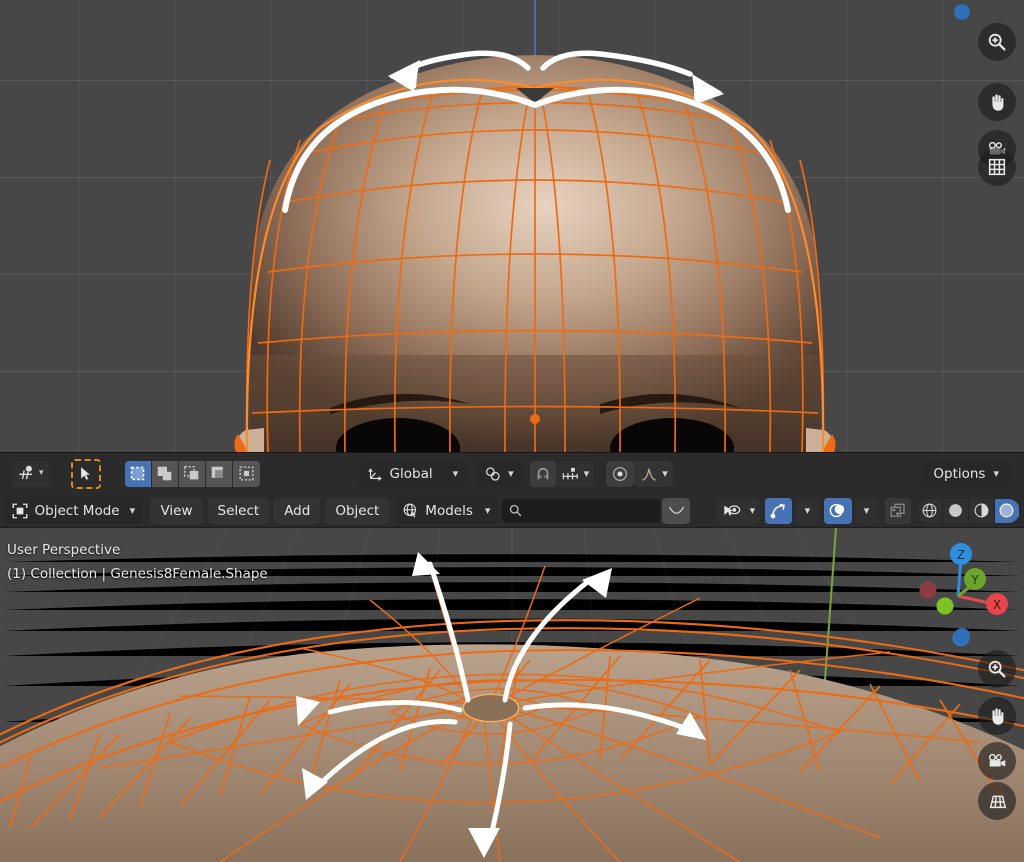 The height and width of the screenshot is (862, 1024). What do you see at coordinates (85, 473) in the screenshot?
I see `select-box-tool-icon` at bounding box center [85, 473].